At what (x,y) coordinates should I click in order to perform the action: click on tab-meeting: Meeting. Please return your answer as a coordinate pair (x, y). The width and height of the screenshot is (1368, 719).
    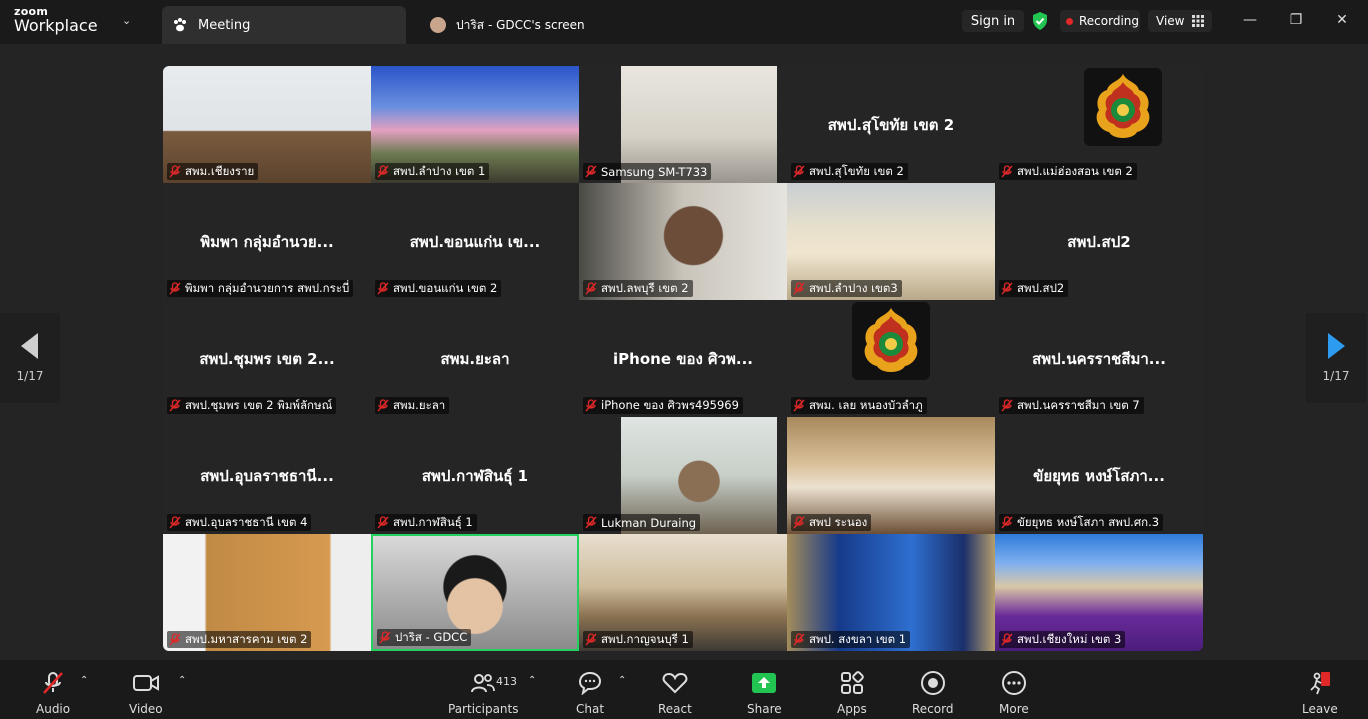
    Looking at the image, I should click on (284, 25).